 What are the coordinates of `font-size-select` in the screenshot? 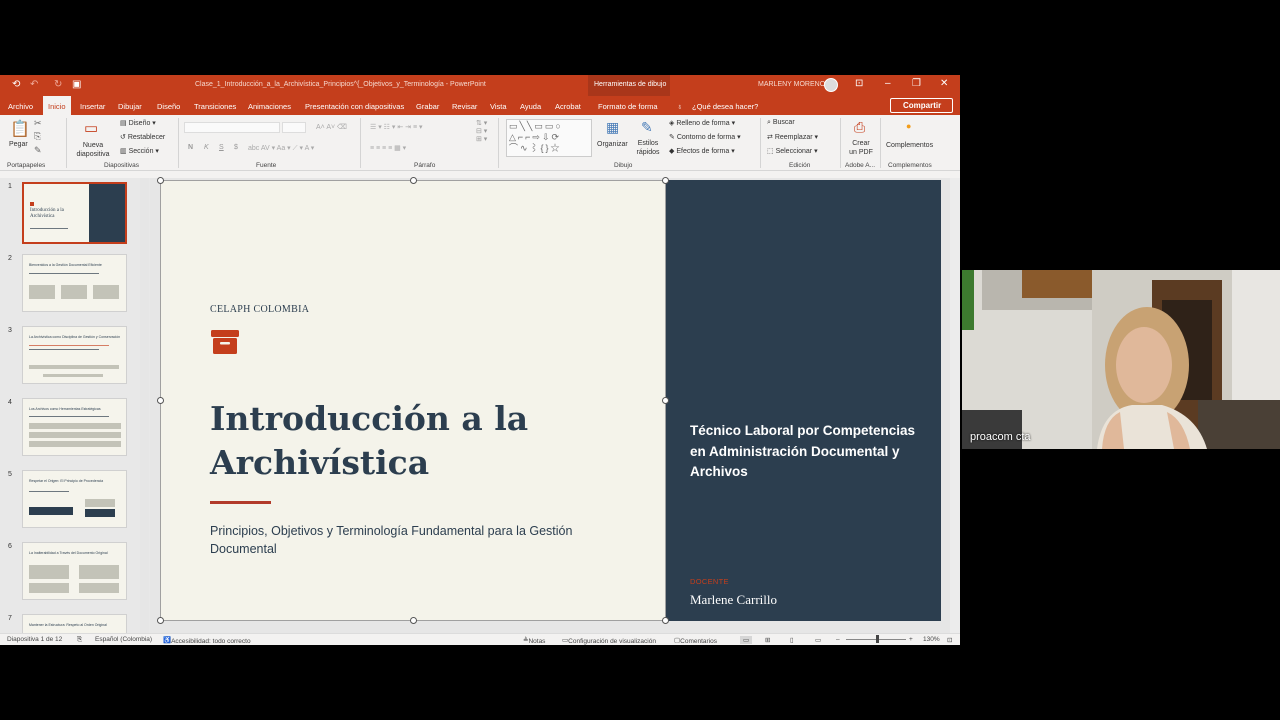 It's located at (294, 127).